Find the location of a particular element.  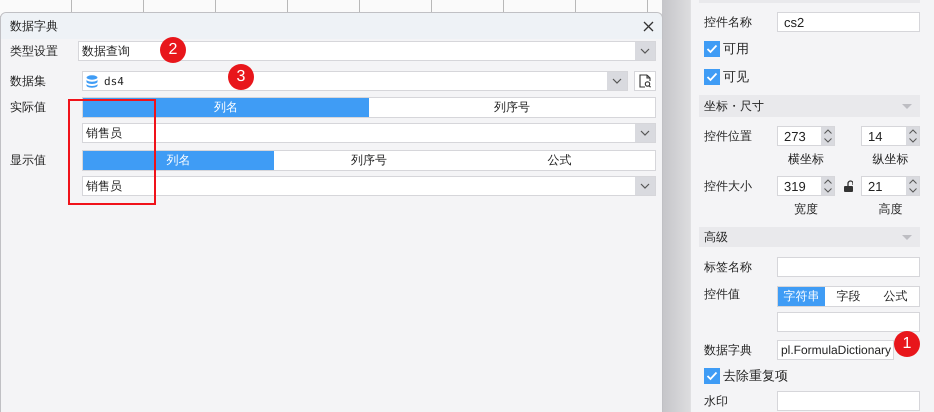

number-spinner: 319 is located at coordinates (806, 186).